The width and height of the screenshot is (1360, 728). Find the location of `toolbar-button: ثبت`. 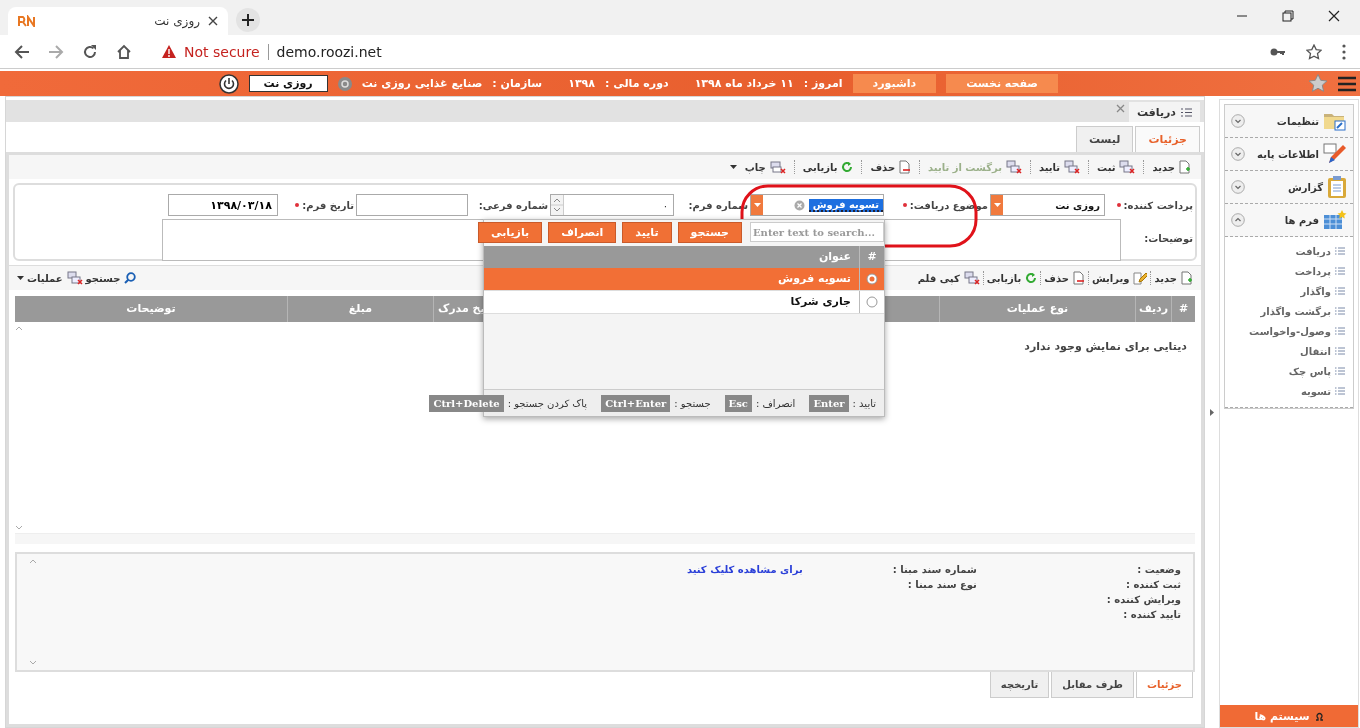

toolbar-button: ثبت is located at coordinates (1116, 167).